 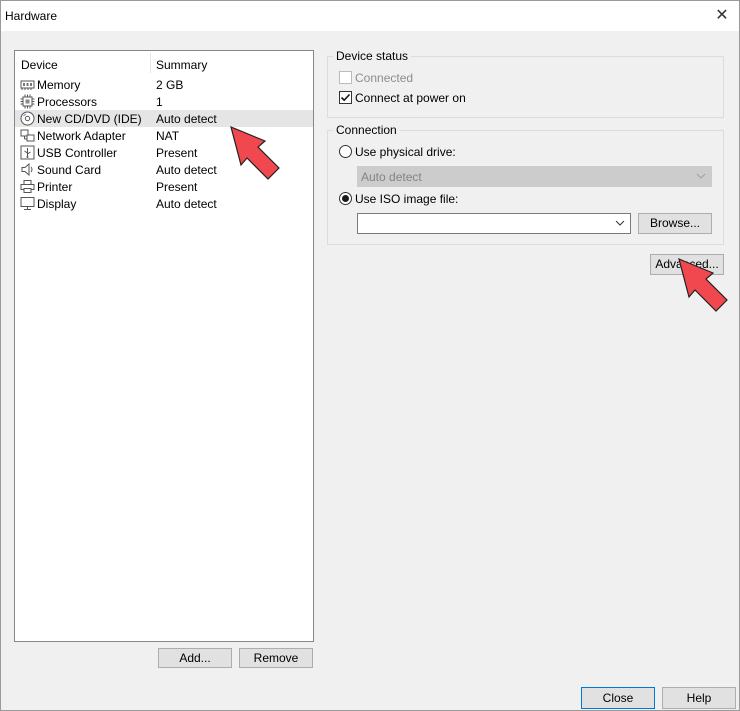 I want to click on physical-drive-select: Auto detect, so click(x=534, y=176).